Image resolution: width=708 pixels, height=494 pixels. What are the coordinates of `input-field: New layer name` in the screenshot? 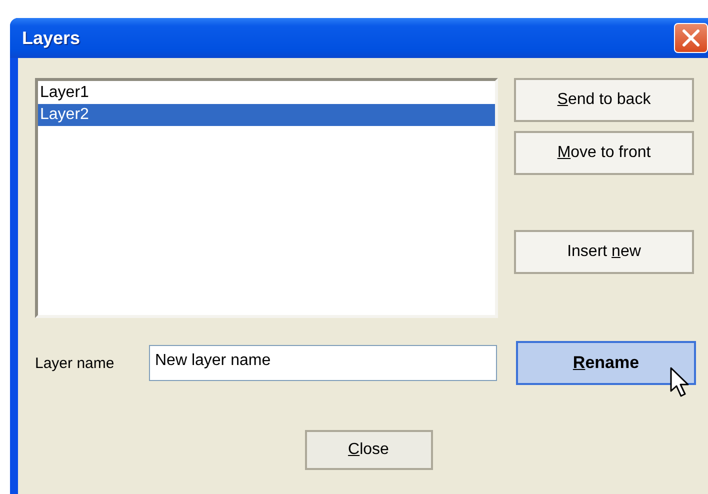 It's located at (323, 363).